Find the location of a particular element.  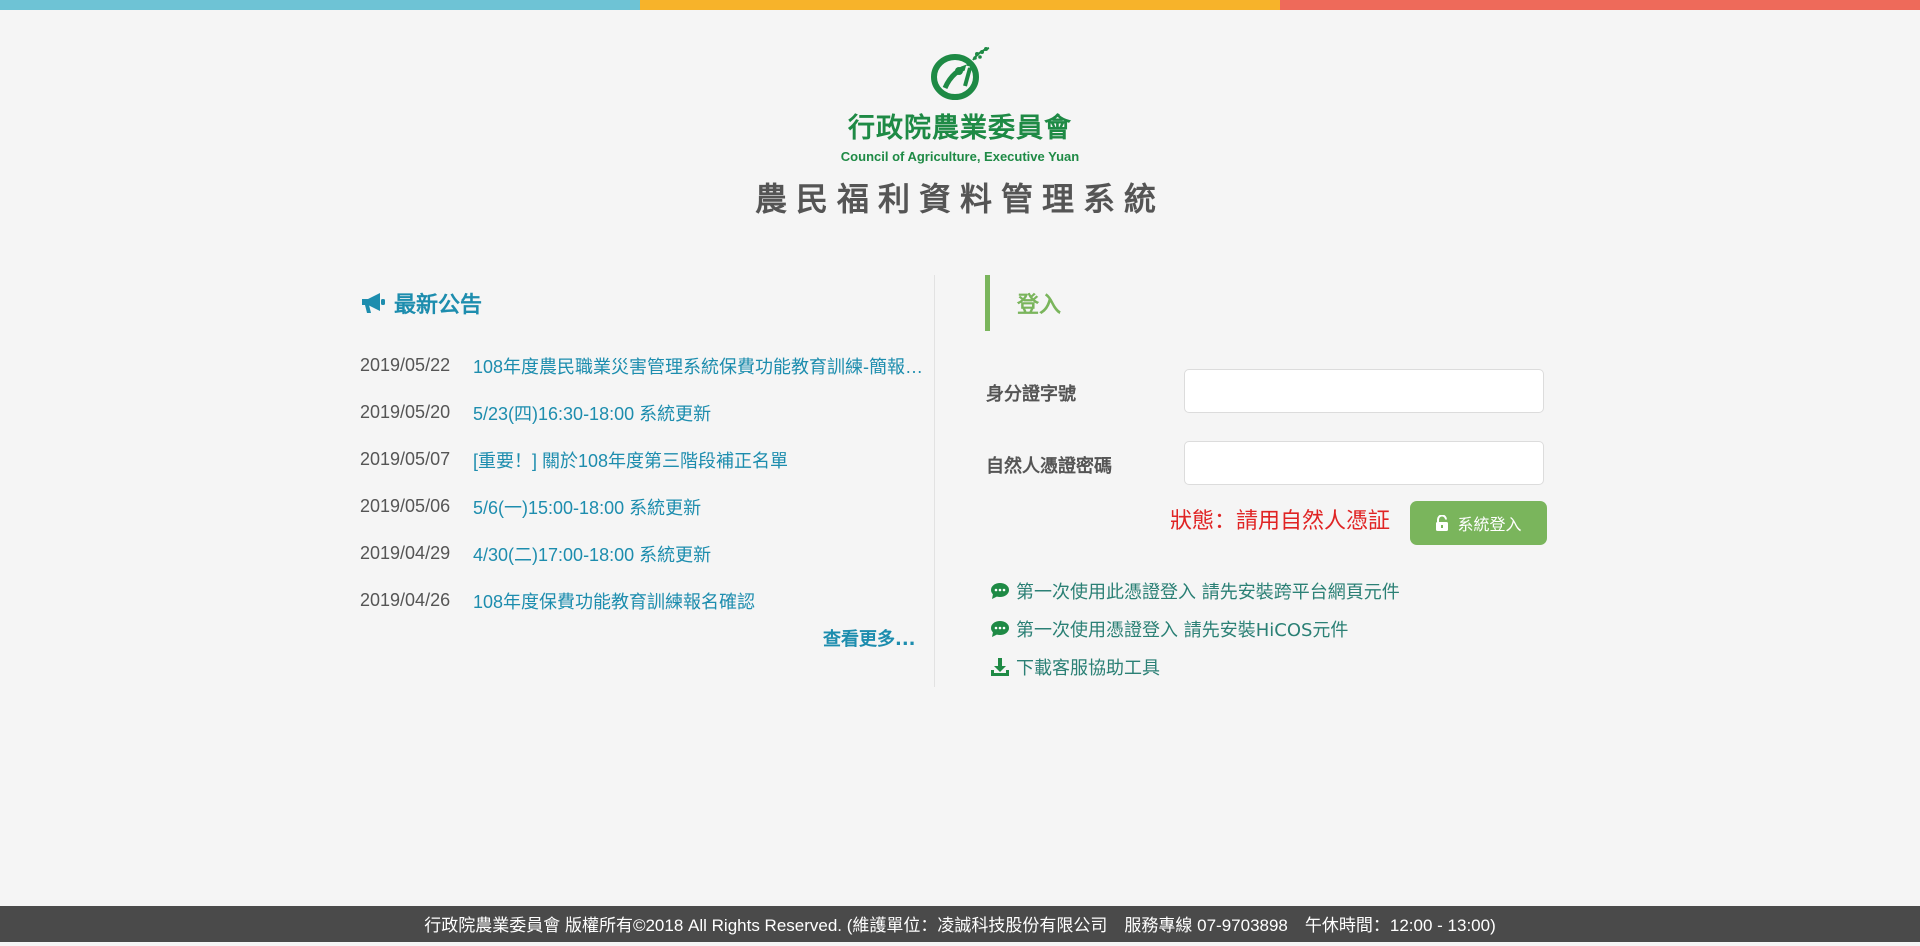

list-item: 2019/05/22 108年度農民職業災害管理系統保費功能教育訓練-簡報下載 is located at coordinates (647, 365).